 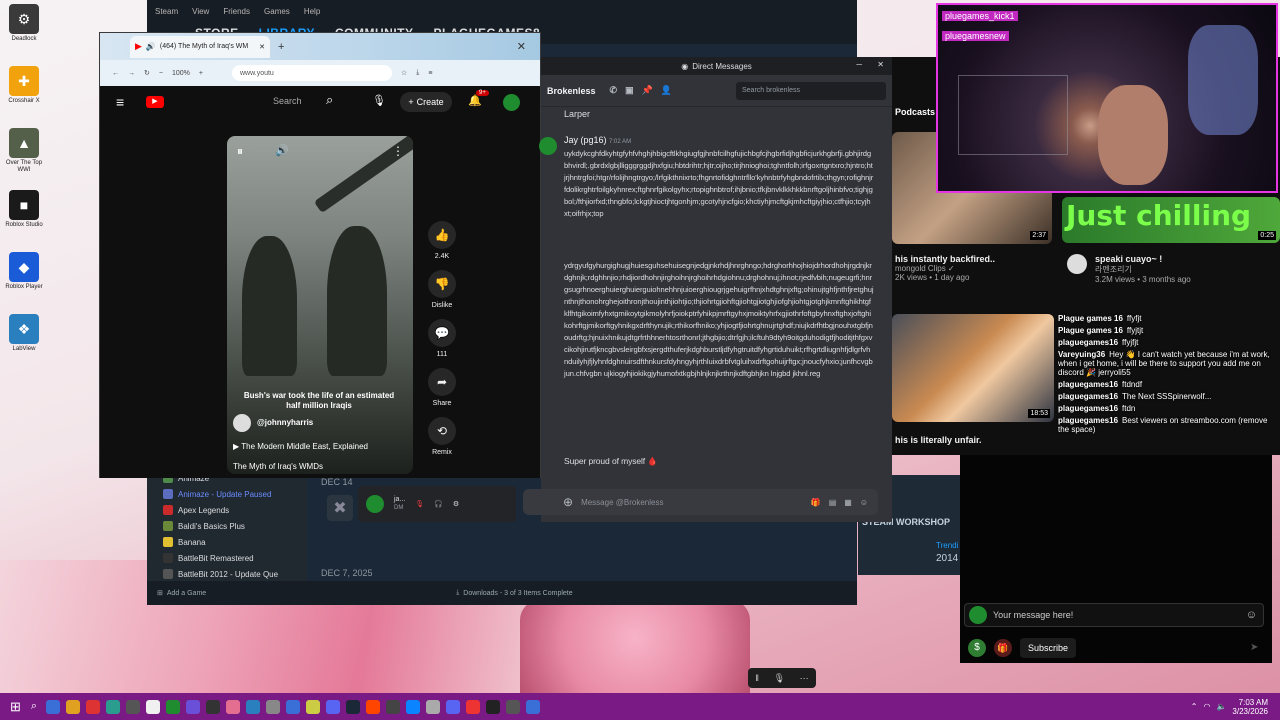 I want to click on library-game: BattleBit Remastered, so click(x=227, y=558).